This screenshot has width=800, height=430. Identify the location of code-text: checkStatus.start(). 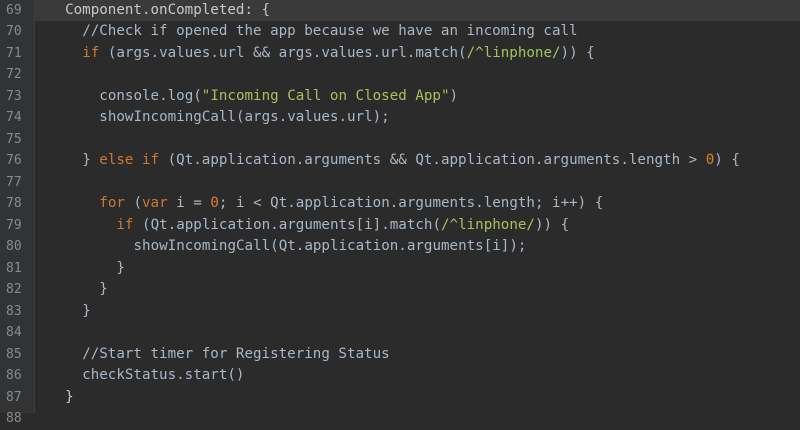
(163, 376).